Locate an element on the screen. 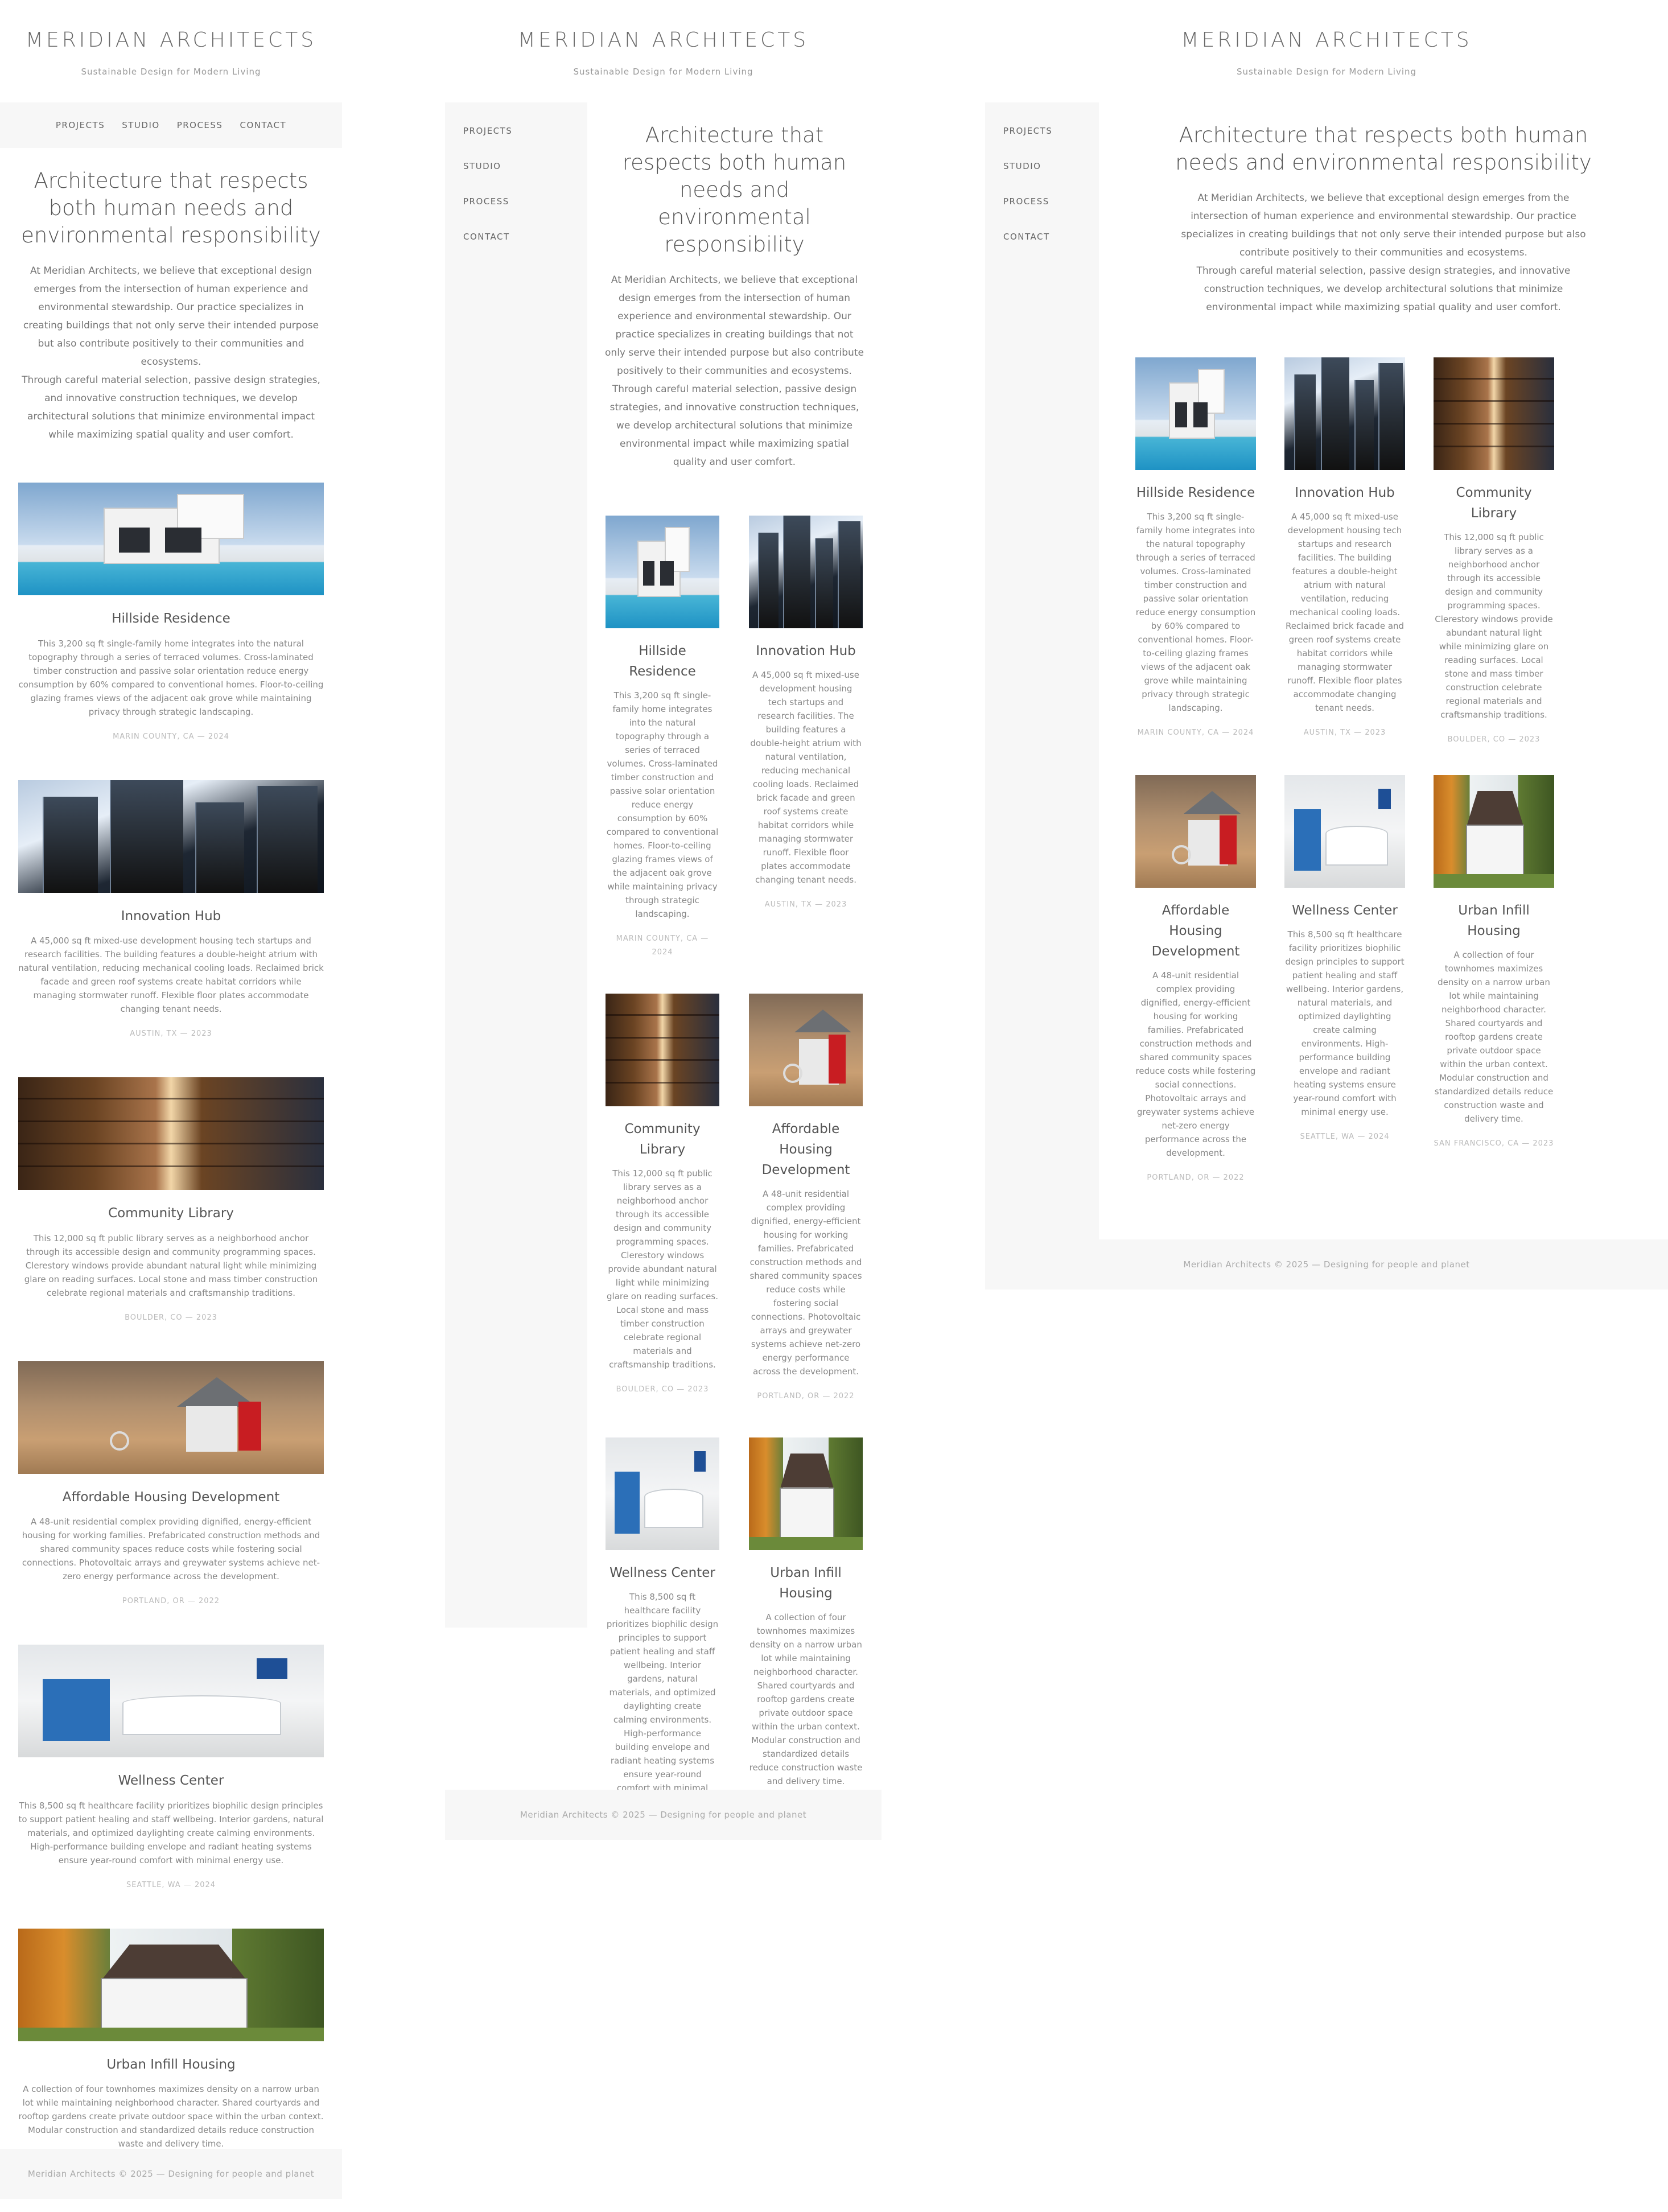  main-nav: PROJECTS STUDIO PROCESS CONTACT is located at coordinates (171, 125).